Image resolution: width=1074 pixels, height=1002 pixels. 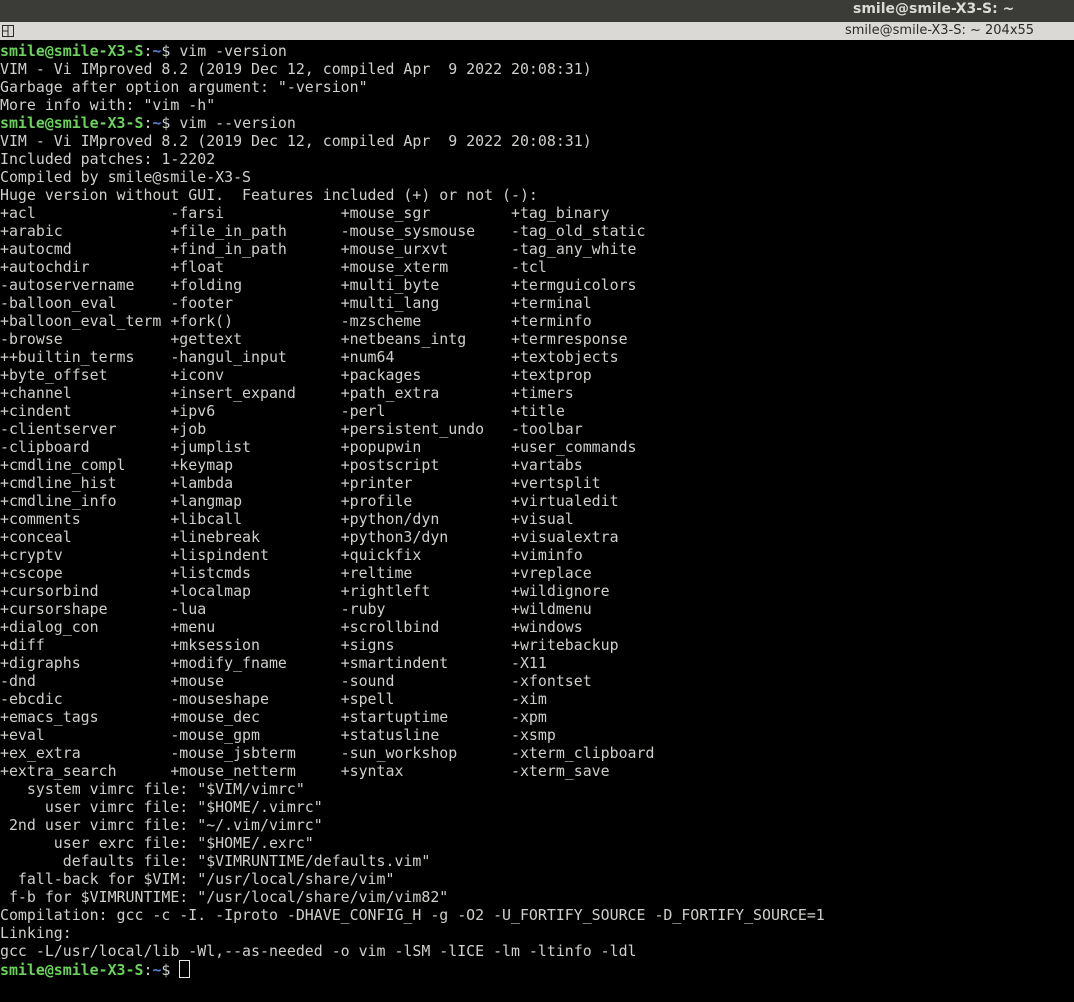 What do you see at coordinates (537, 11) in the screenshot?
I see `system-top-bar: smile@smile-X3-S: ~` at bounding box center [537, 11].